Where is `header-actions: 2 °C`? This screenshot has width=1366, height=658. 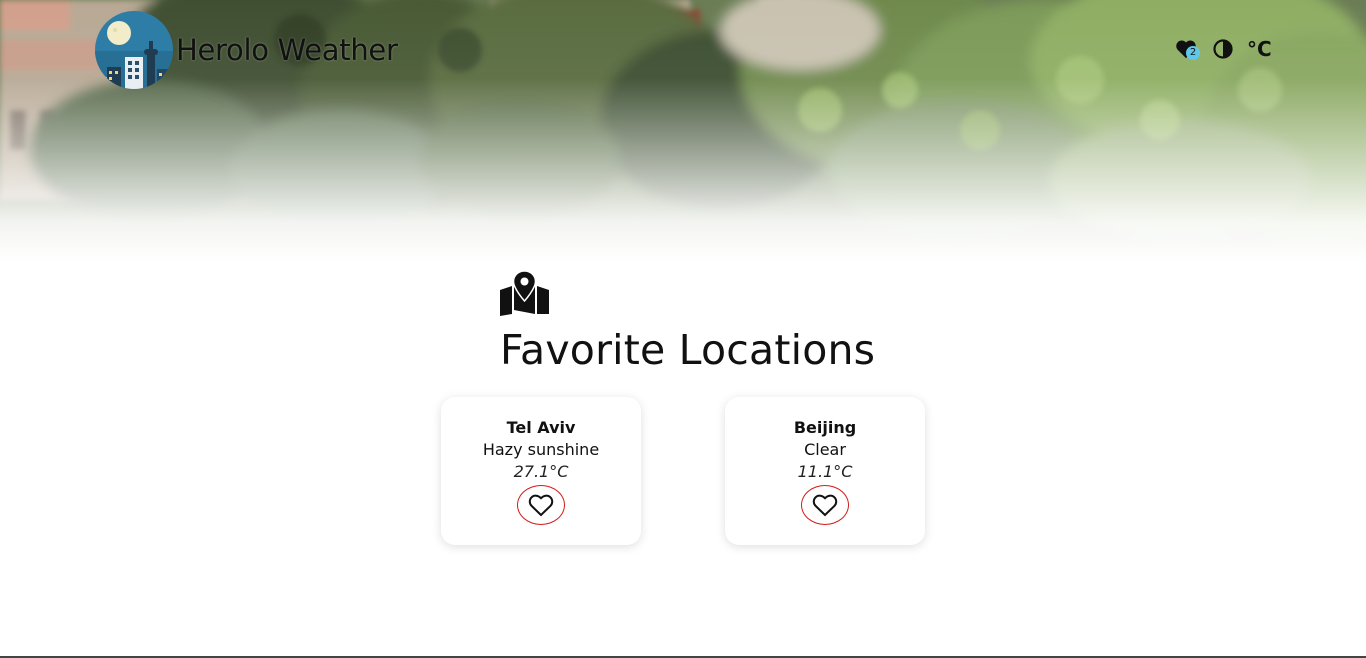
header-actions: 2 °C is located at coordinates (1223, 49).